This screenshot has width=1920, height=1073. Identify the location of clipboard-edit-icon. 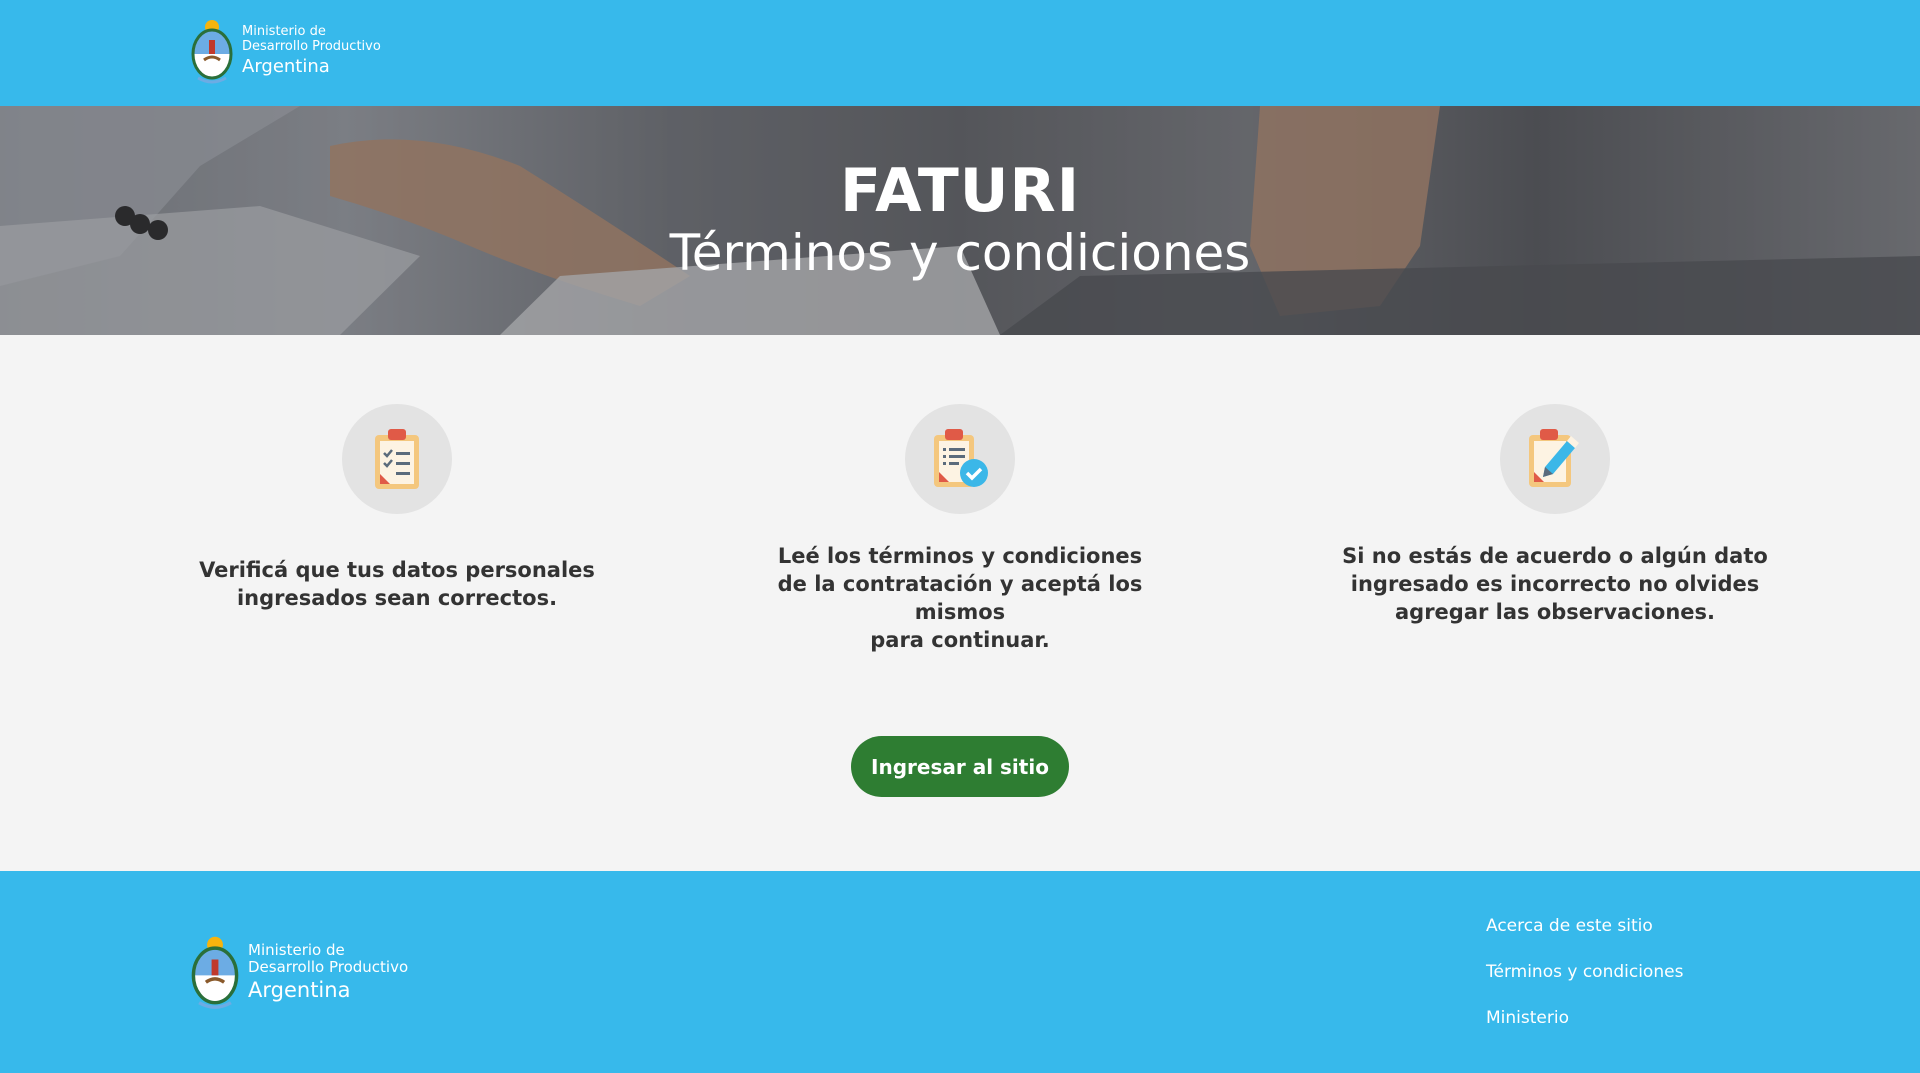
(1554, 458).